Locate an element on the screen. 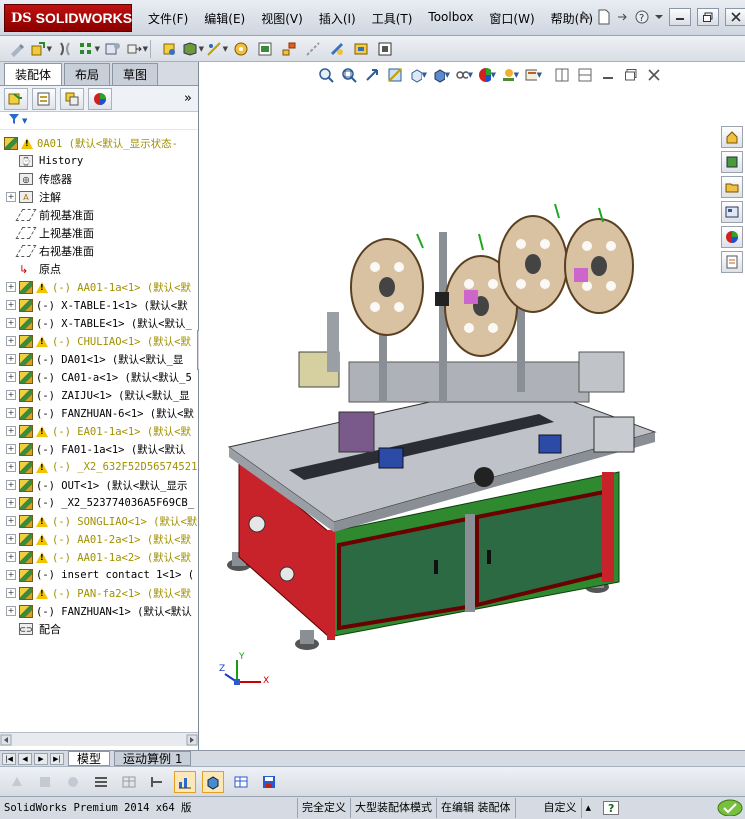  tree-component-item: + (-) insert contact 1<1> ( is located at coordinates (99, 575).